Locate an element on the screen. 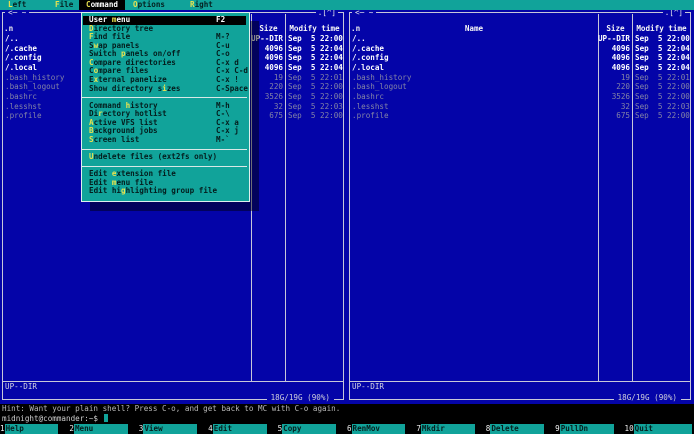 Image resolution: width=694 pixels, height=434 pixels. mini-status: UP--DIR is located at coordinates (368, 386).